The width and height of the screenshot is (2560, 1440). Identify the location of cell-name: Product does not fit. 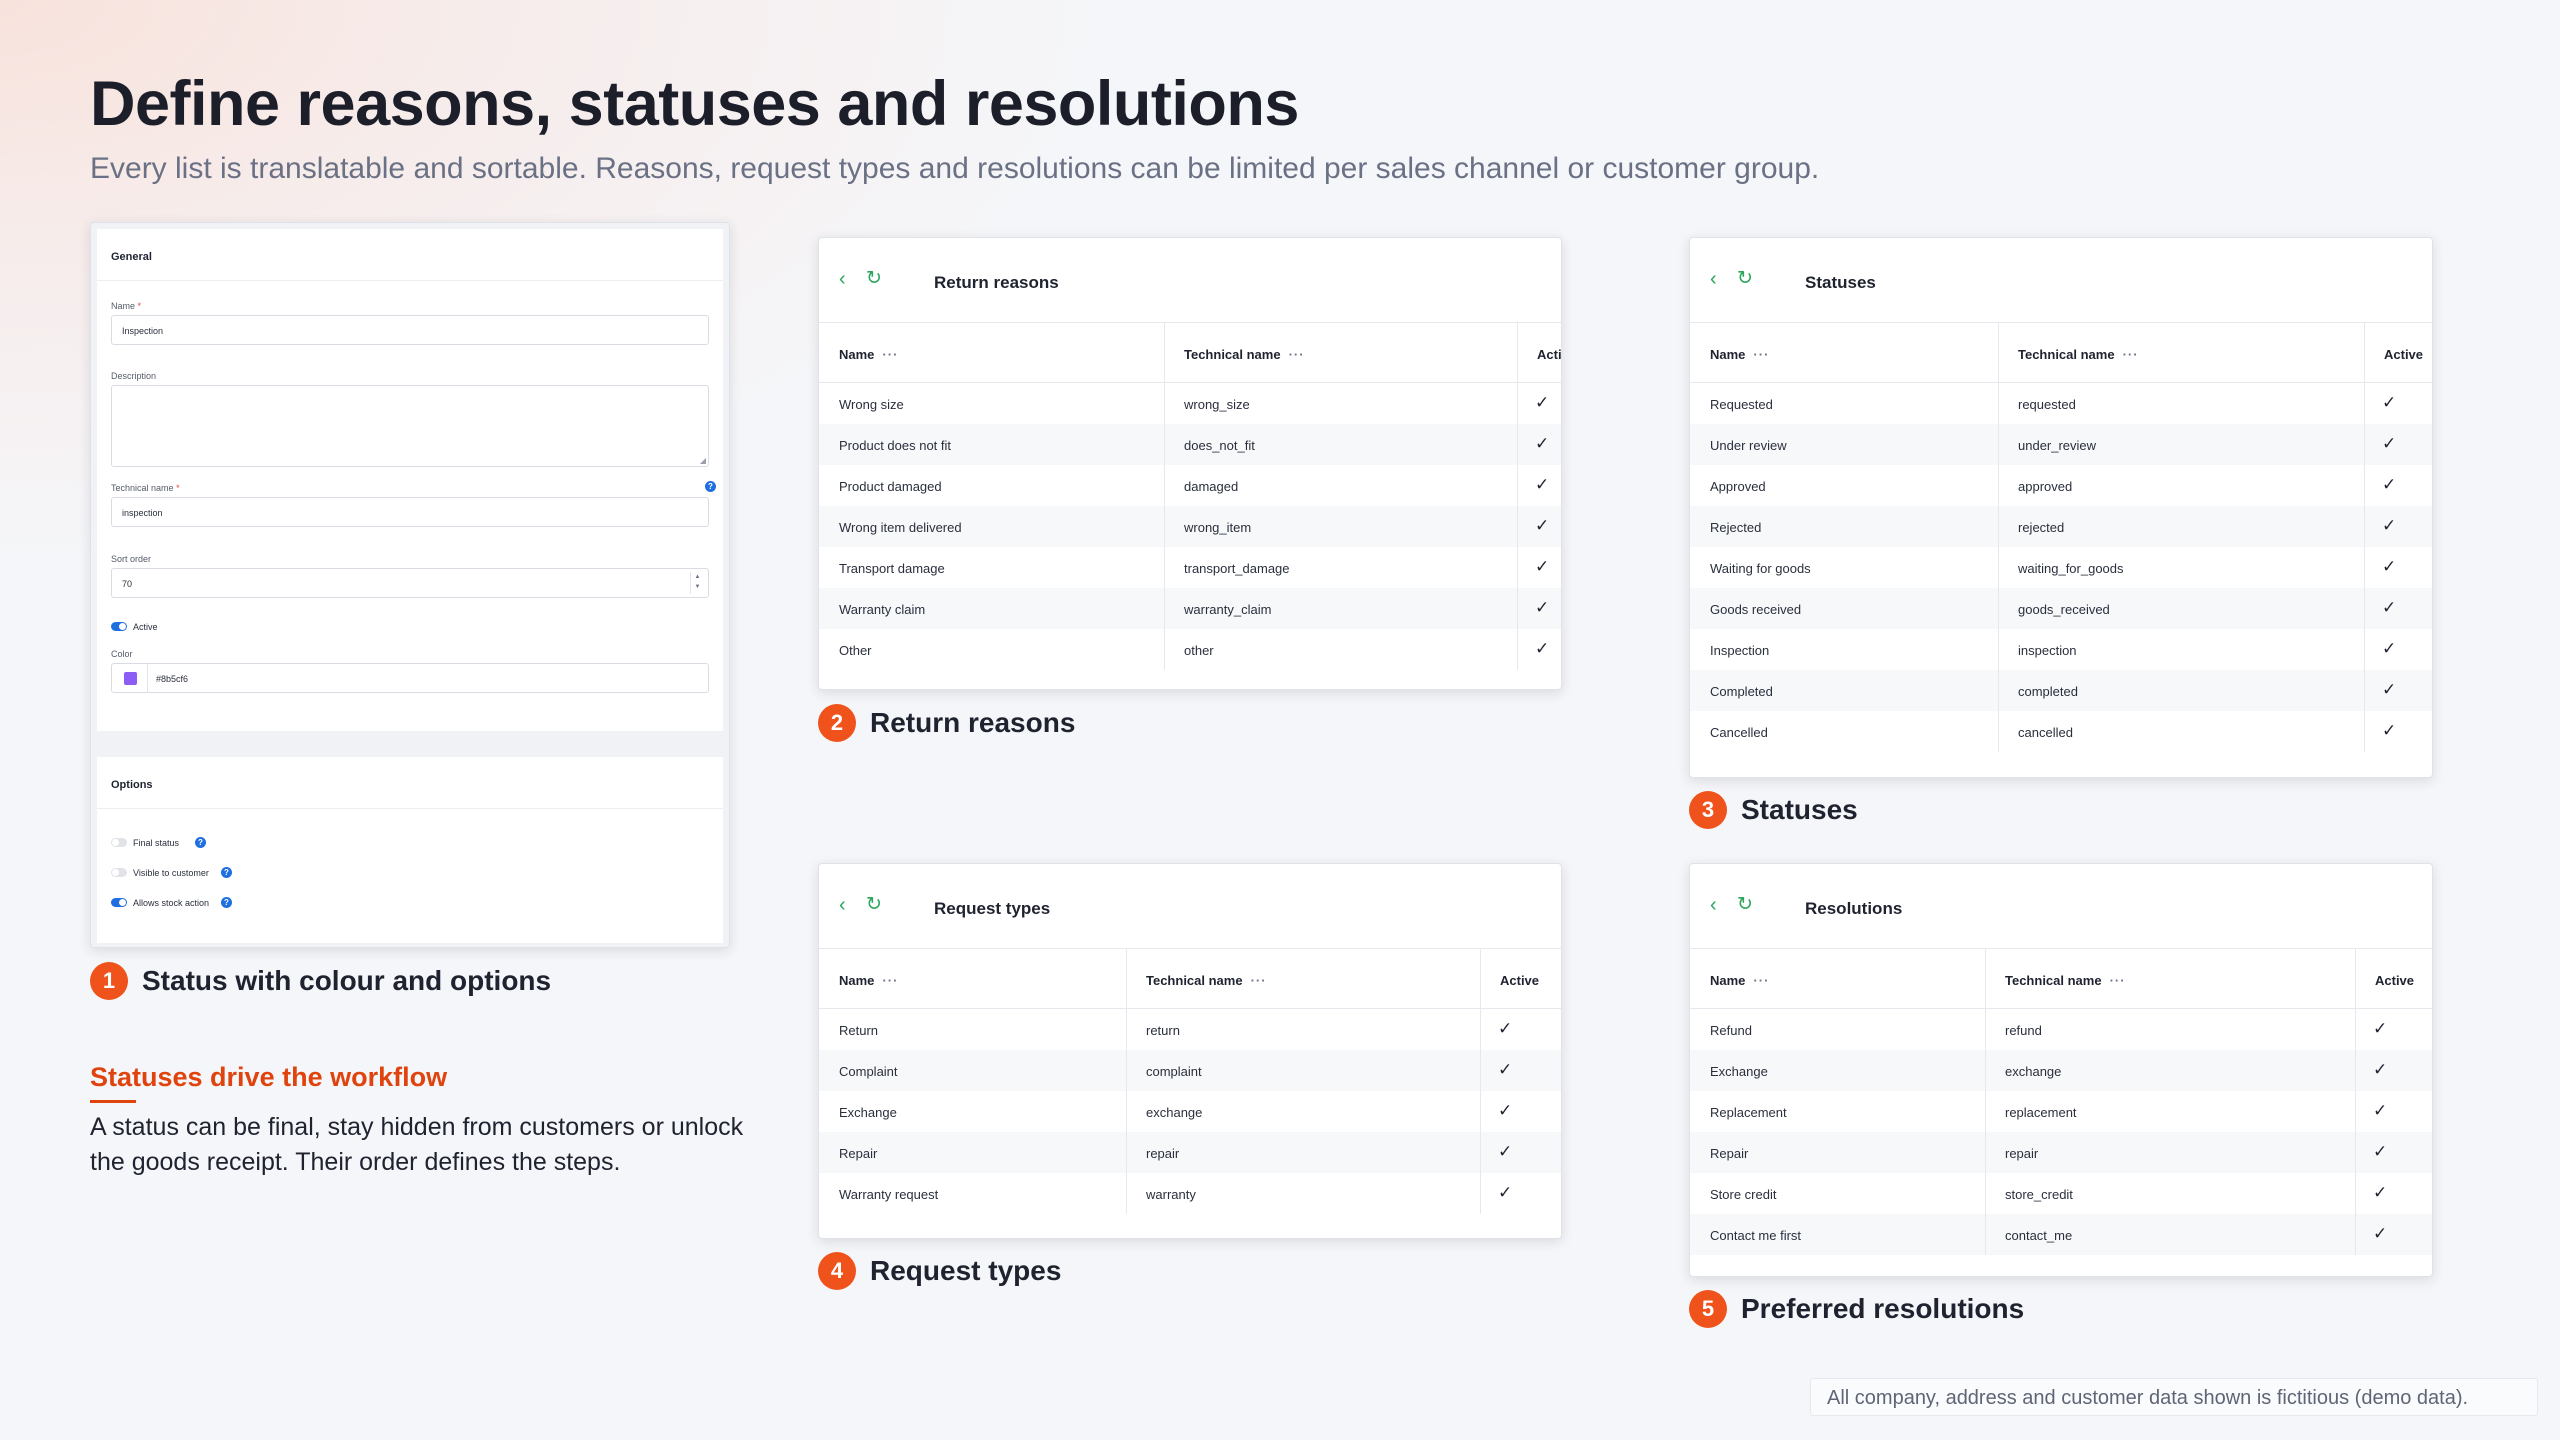
(895, 445).